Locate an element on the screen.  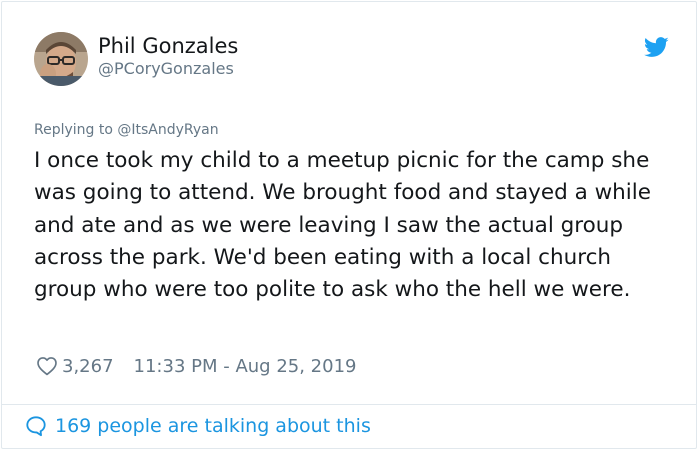
talking-link: 169 people are talking about this is located at coordinates (198, 426).